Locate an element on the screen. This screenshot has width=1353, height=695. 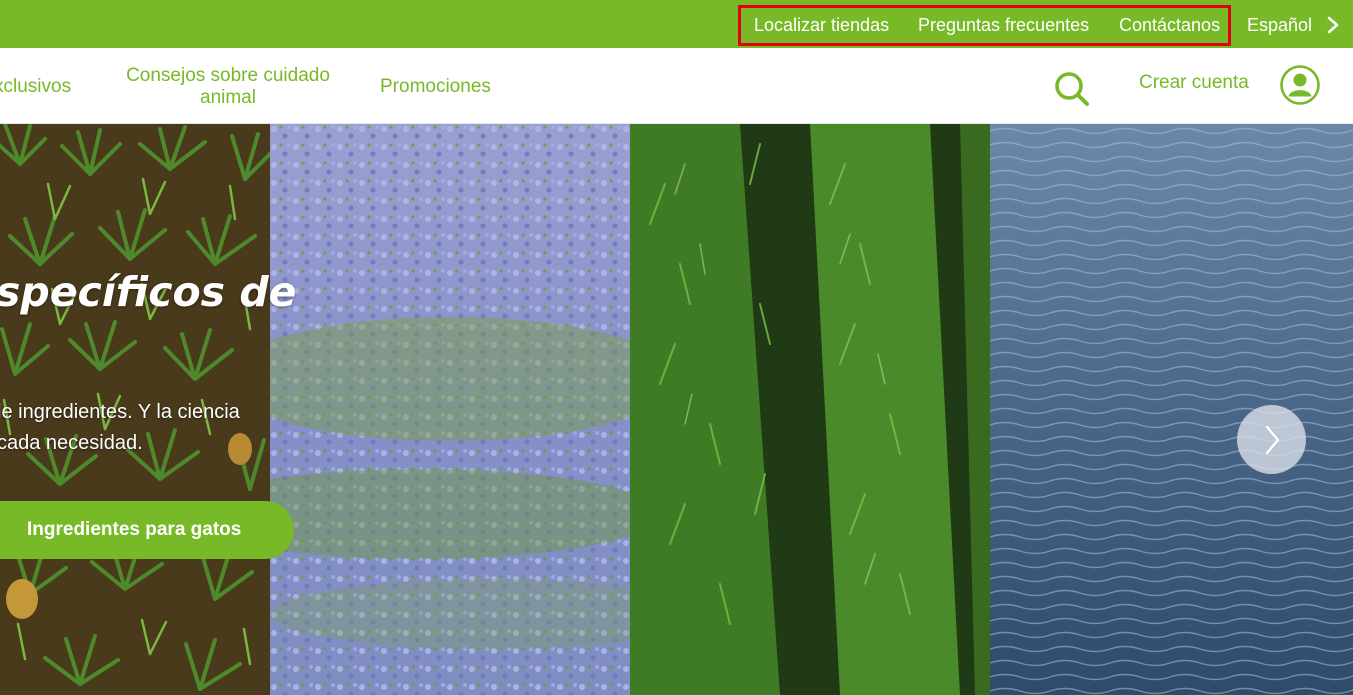
contact-link: Contáctanos is located at coordinates (1169, 25).